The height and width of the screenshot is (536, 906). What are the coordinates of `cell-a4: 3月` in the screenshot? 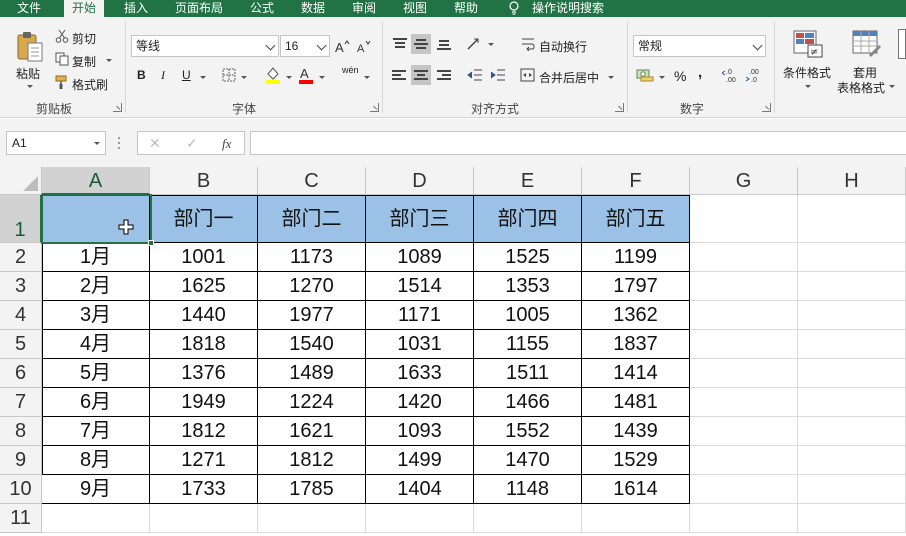 It's located at (96, 315).